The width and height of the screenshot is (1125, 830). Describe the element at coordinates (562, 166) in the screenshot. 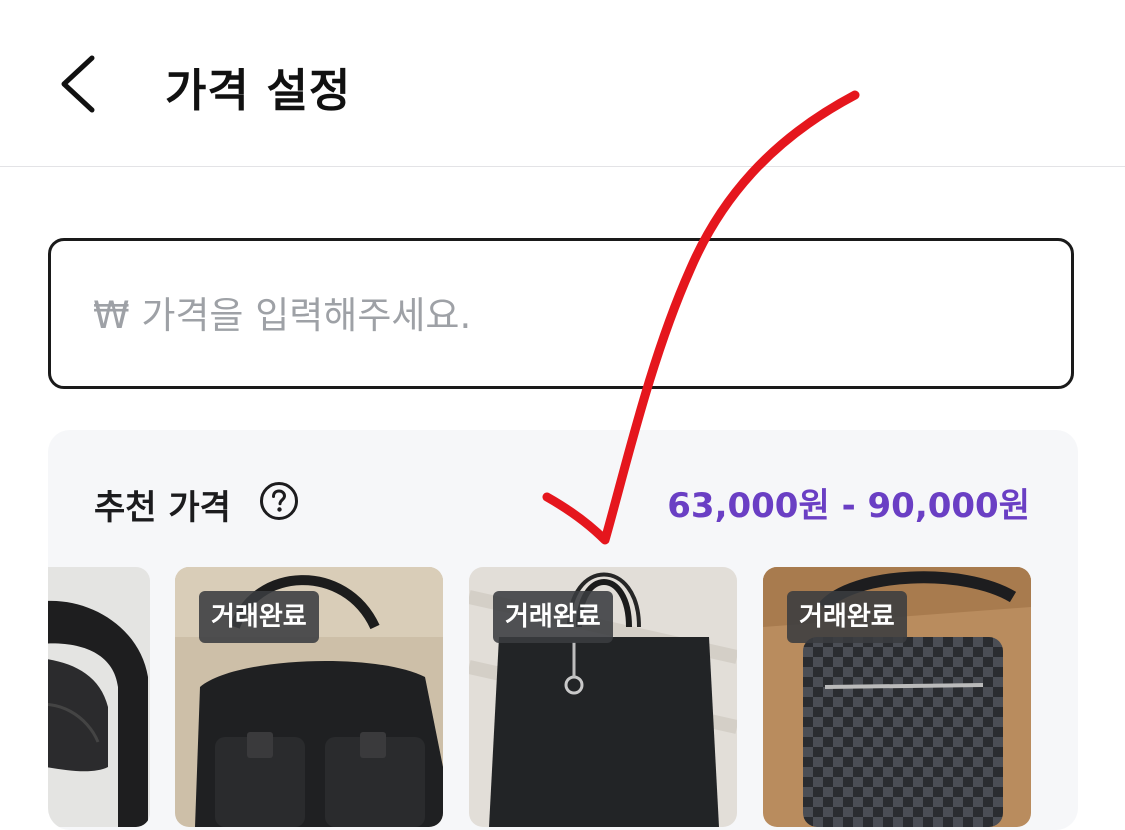

I see `header-divider` at that location.